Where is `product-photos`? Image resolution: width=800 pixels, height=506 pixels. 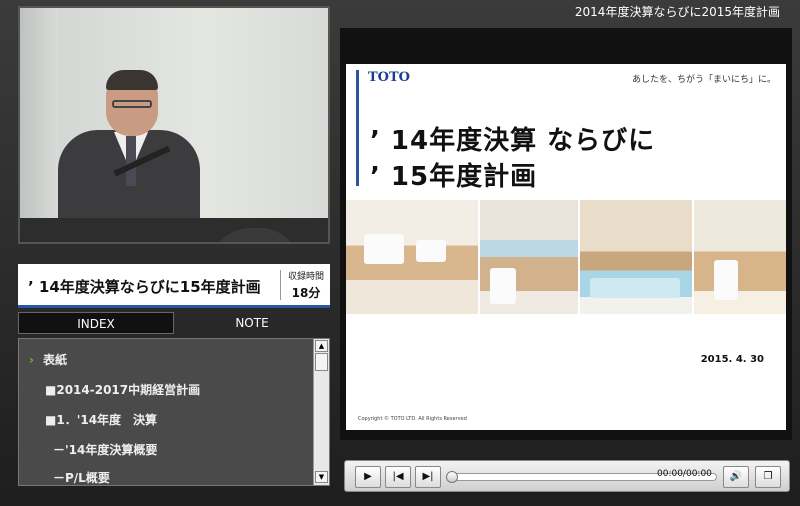 product-photos is located at coordinates (566, 257).